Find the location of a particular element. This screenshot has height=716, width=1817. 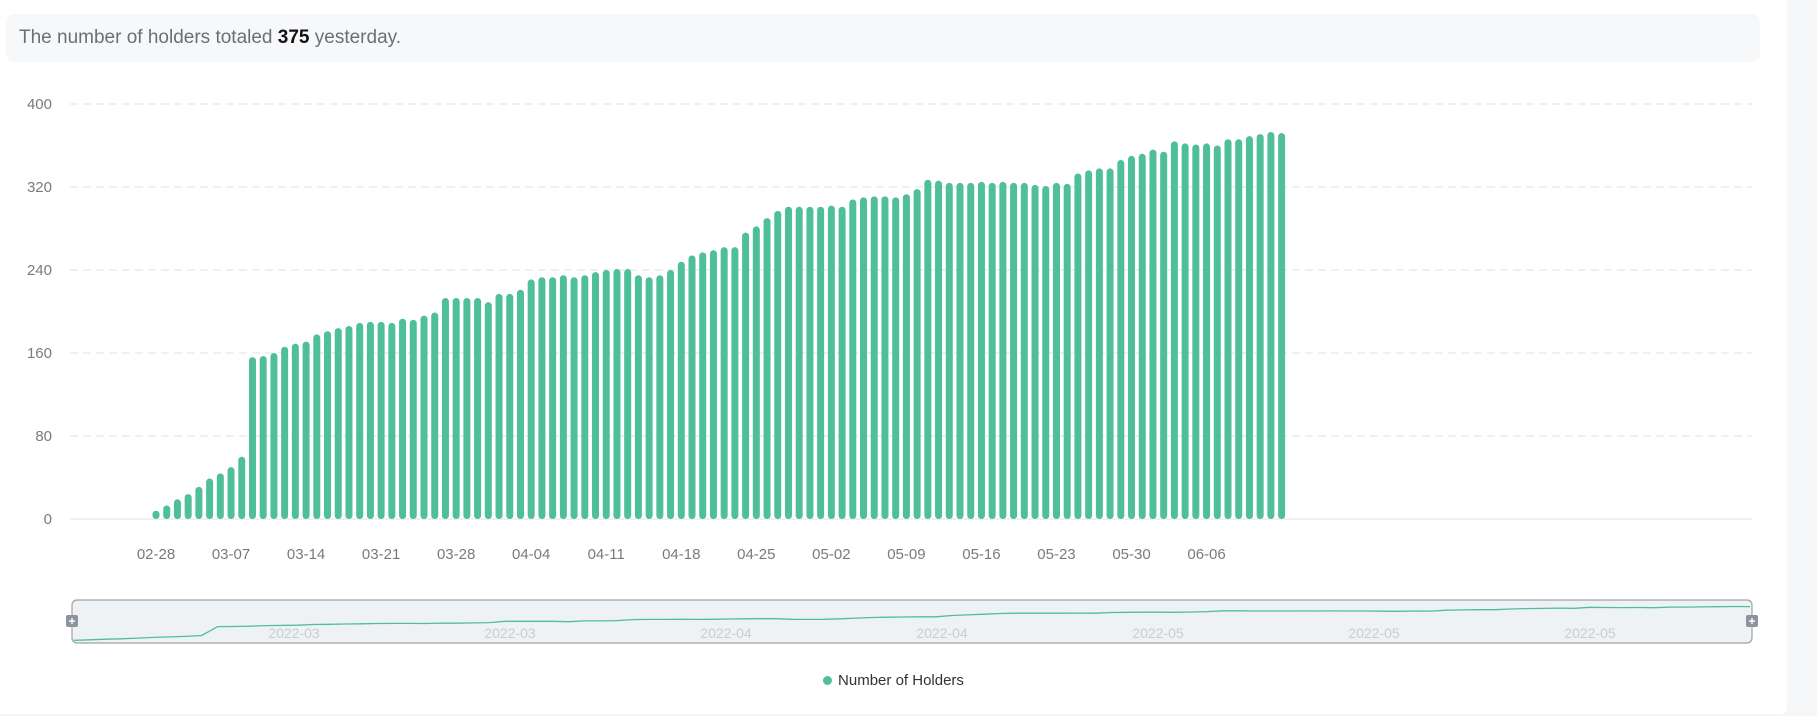

zoom-slider-window is located at coordinates (912, 621).